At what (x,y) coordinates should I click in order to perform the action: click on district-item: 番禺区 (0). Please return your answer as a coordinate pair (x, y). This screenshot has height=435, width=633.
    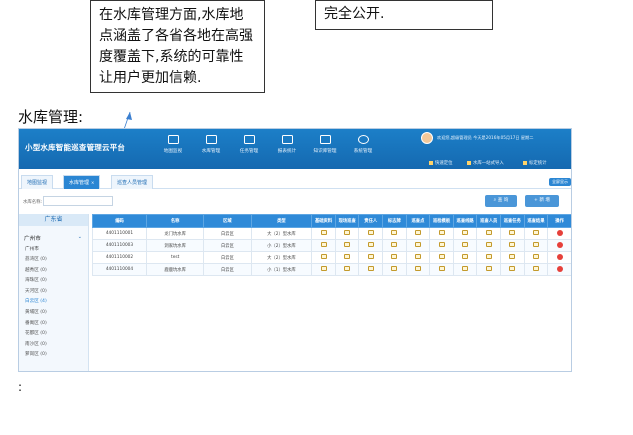
    Looking at the image, I should click on (53, 323).